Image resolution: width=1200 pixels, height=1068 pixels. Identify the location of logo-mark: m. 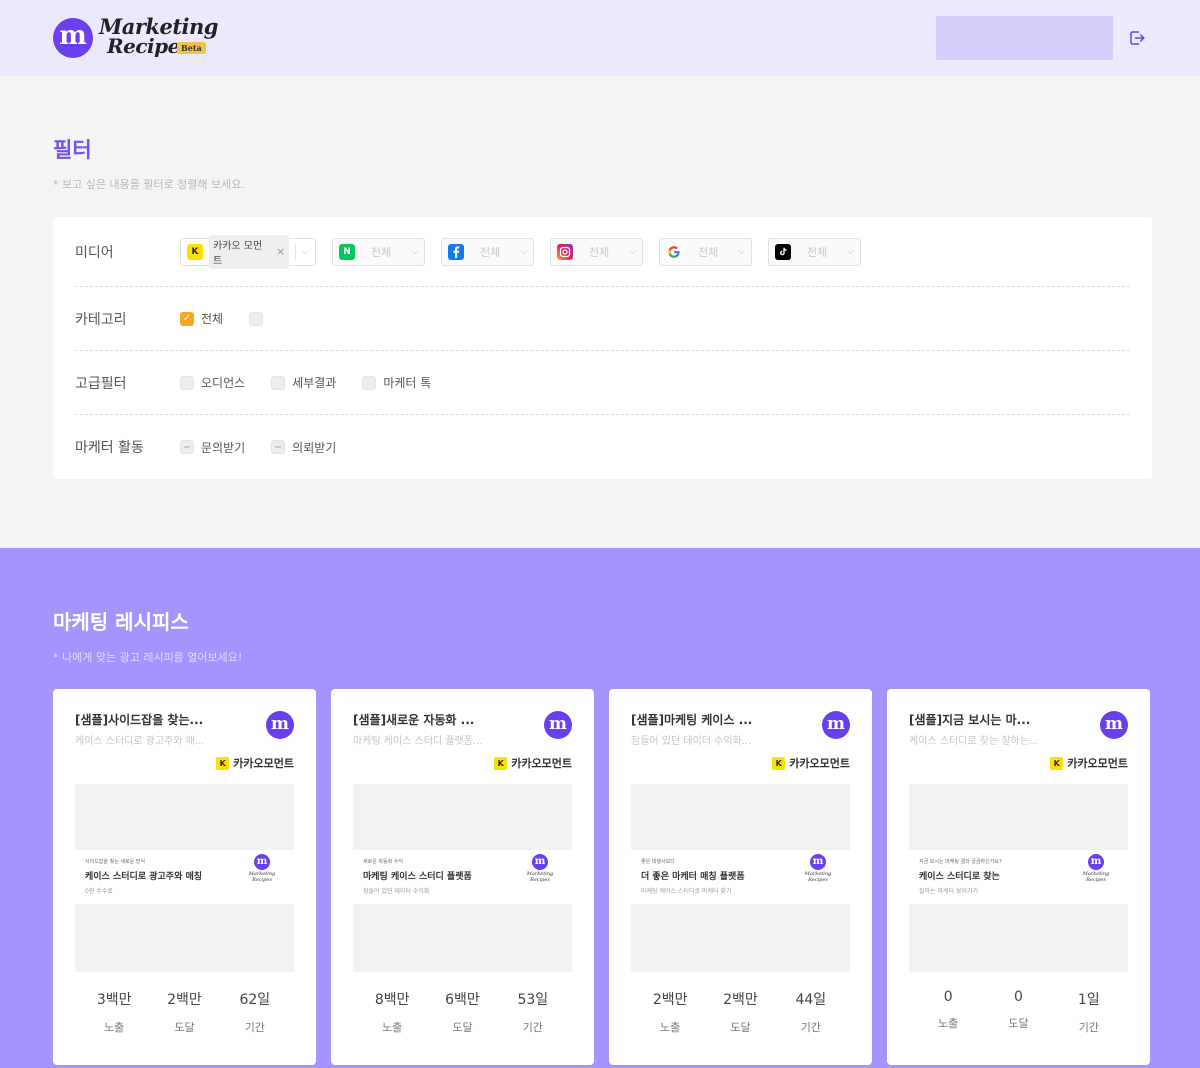
(73, 38).